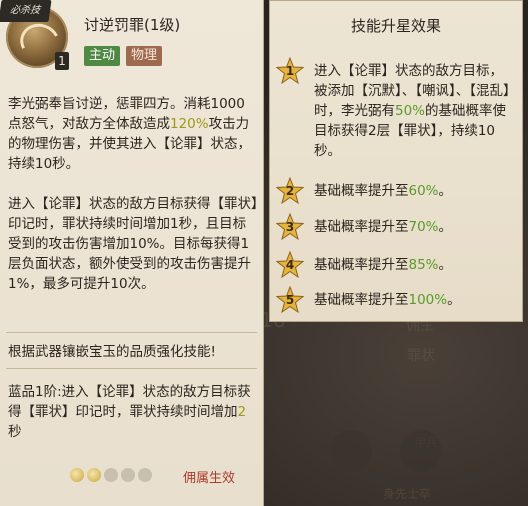  Describe the element at coordinates (62, 61) in the screenshot. I see `skill-level-badge: 1` at that location.